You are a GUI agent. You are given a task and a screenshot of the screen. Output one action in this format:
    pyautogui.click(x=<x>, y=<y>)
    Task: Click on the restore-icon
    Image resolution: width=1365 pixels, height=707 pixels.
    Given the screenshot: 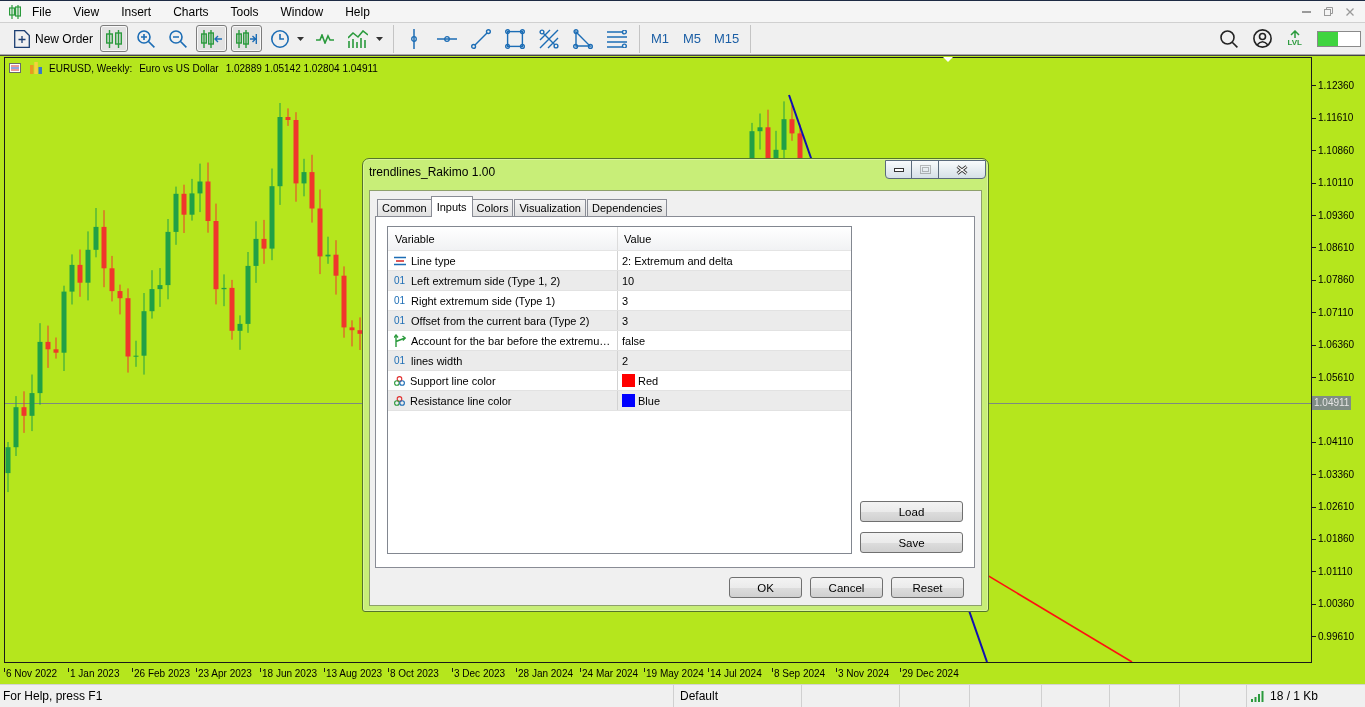 What is the action you would take?
    pyautogui.click(x=1328, y=11)
    